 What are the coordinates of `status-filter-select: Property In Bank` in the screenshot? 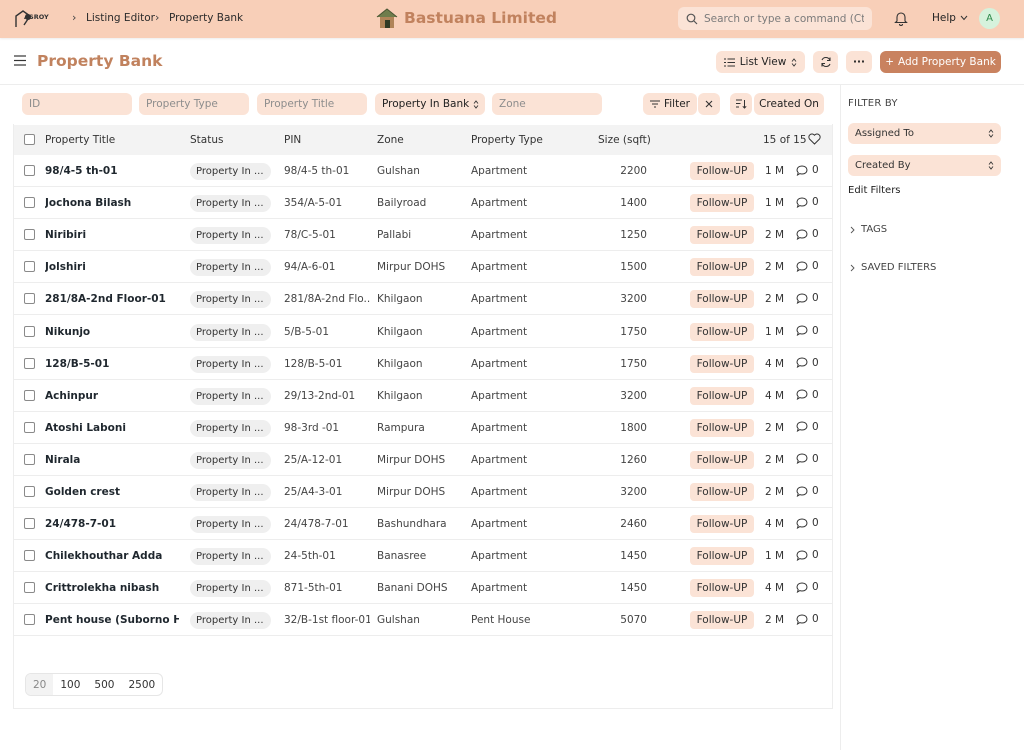 It's located at (430, 104).